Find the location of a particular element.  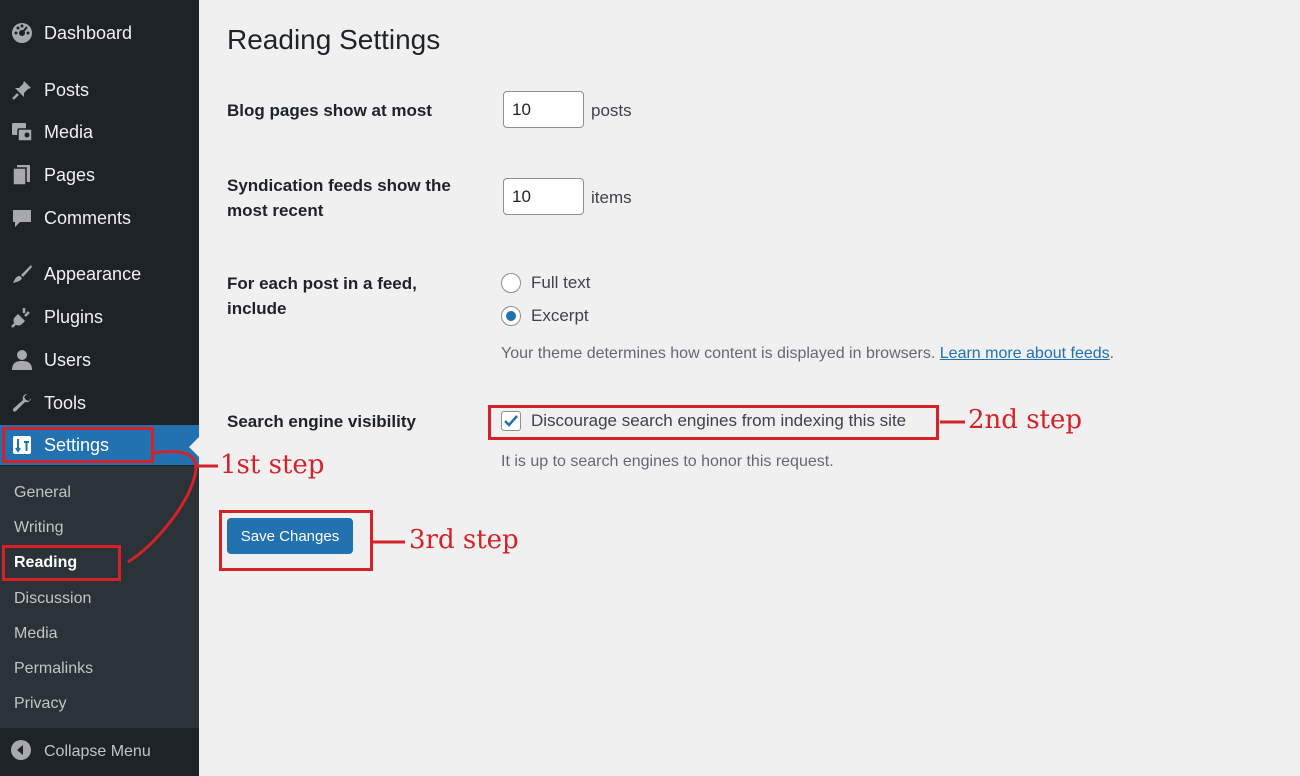

radio-excerpt: Excerpt is located at coordinates (545, 316).